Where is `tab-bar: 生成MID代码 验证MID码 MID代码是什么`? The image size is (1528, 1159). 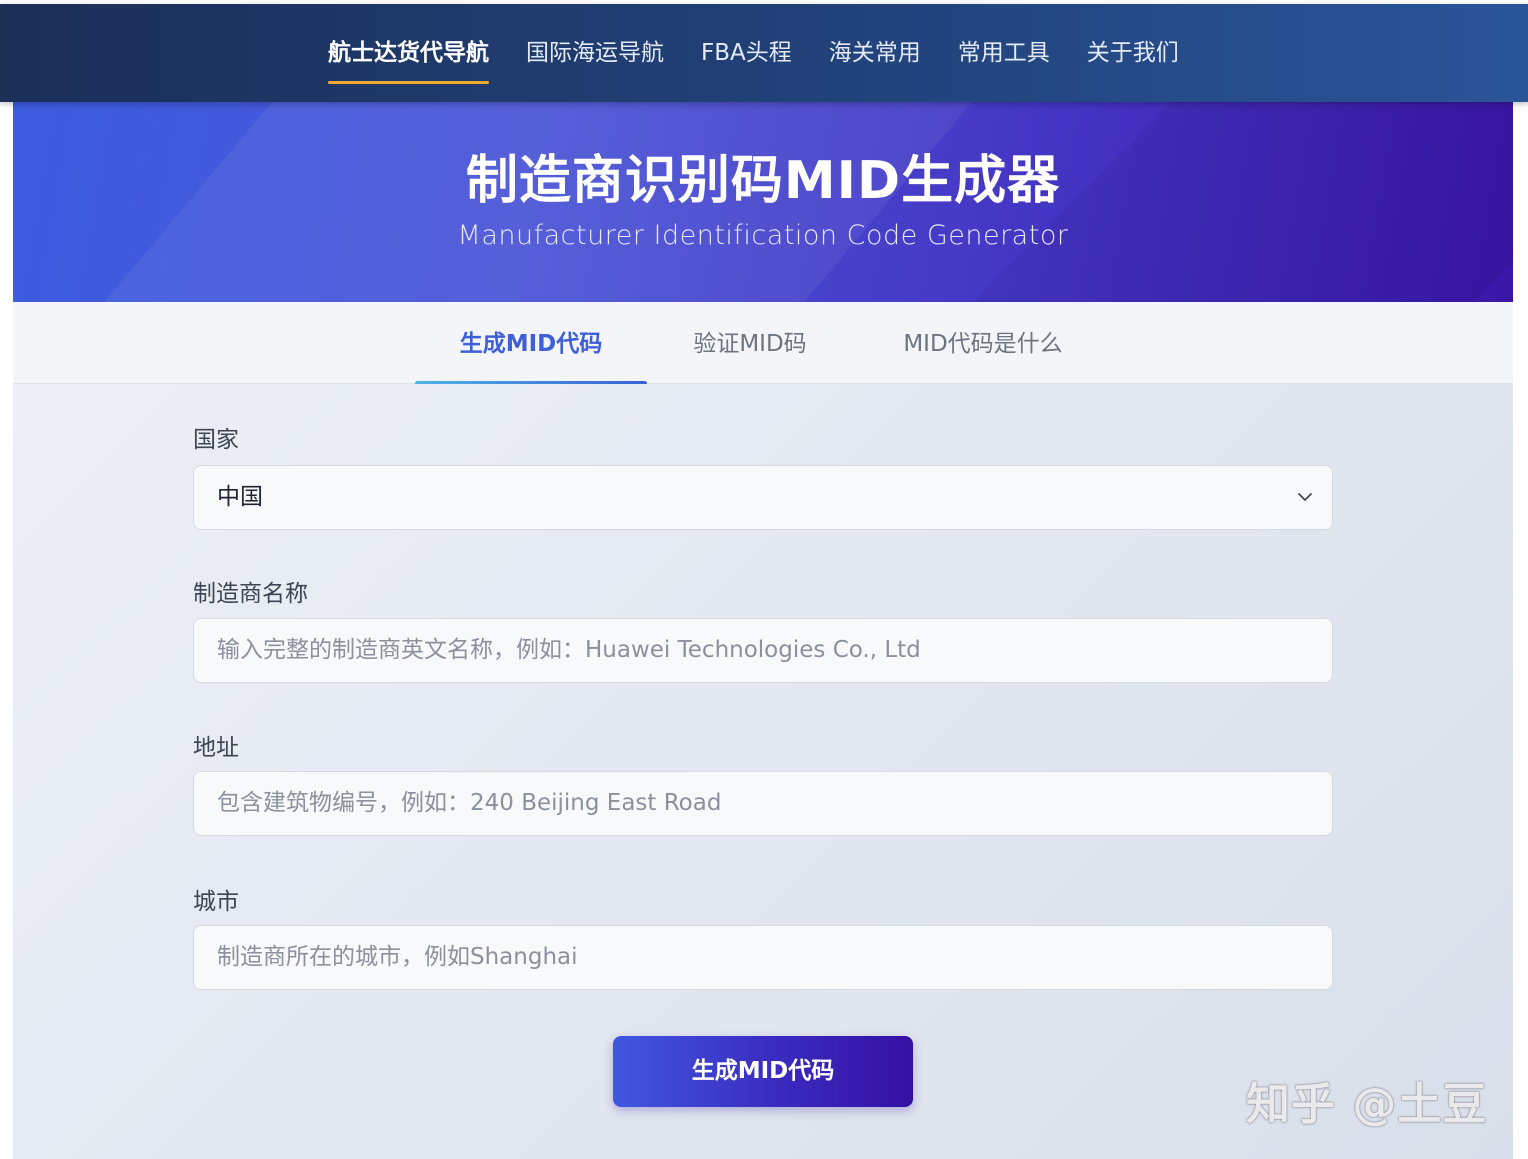 tab-bar: 生成MID代码 验证MID码 MID代码是什么 is located at coordinates (763, 344).